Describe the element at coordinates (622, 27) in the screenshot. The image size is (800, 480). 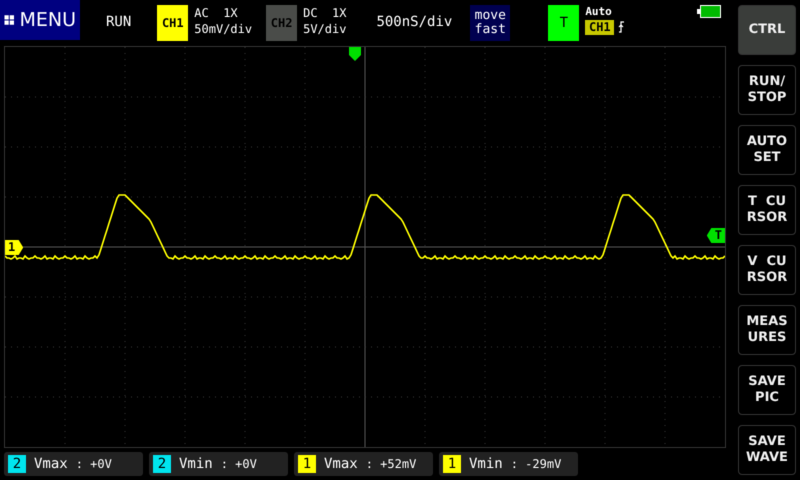
I see `rising-edge-icon` at that location.